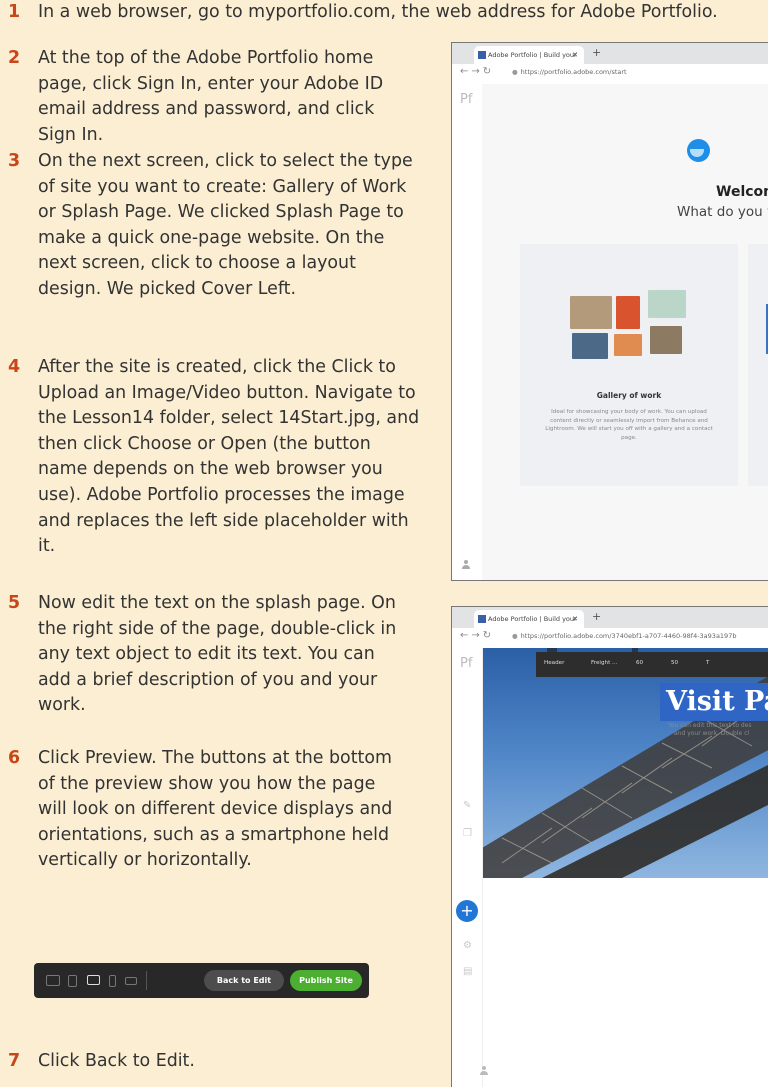 The image size is (768, 1087). Describe the element at coordinates (629, 395) in the screenshot. I see `gallery-card-title: Gallery of work` at that location.